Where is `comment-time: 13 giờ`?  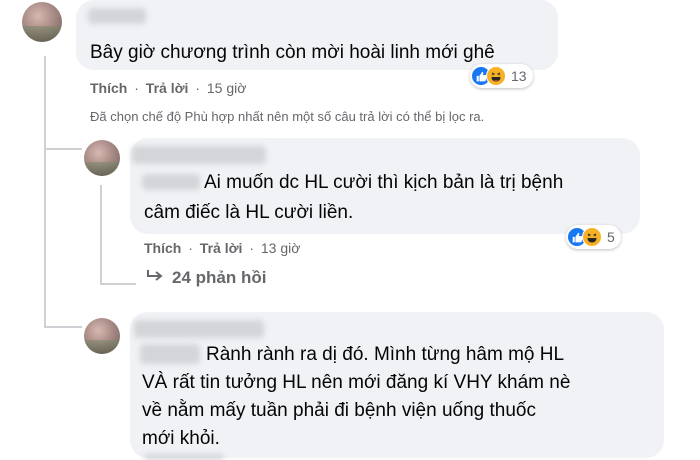
comment-time: 13 giờ is located at coordinates (281, 248).